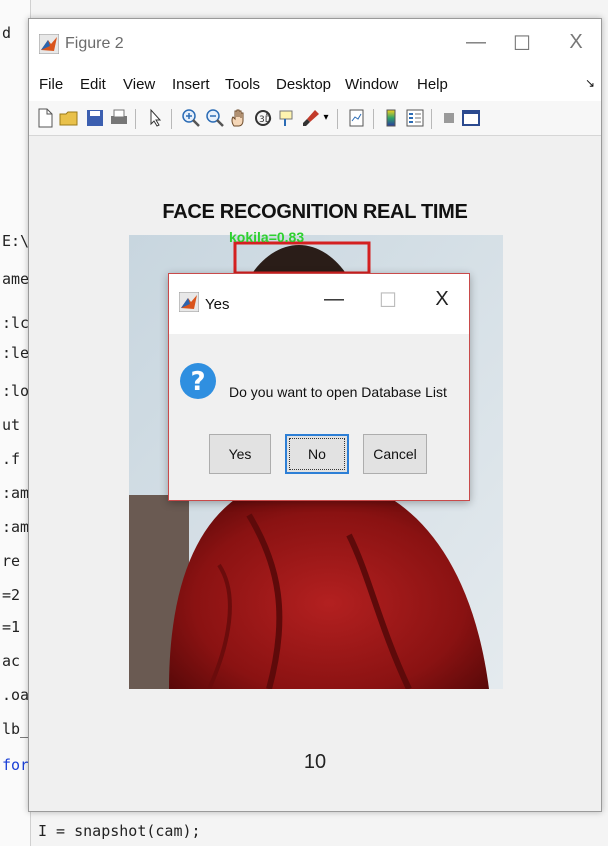  Describe the element at coordinates (11, 661) in the screenshot. I see `code-line: ac` at that location.